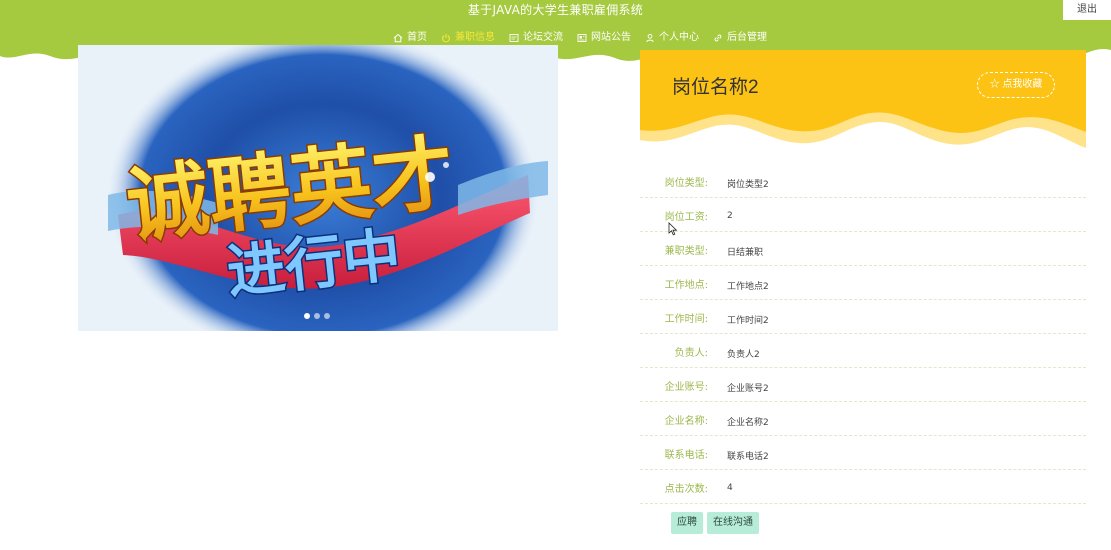 Image resolution: width=1111 pixels, height=550 pixels. What do you see at coordinates (555, 10) in the screenshot?
I see `site-title: 基于JAVA的大学生兼职雇佣系统` at bounding box center [555, 10].